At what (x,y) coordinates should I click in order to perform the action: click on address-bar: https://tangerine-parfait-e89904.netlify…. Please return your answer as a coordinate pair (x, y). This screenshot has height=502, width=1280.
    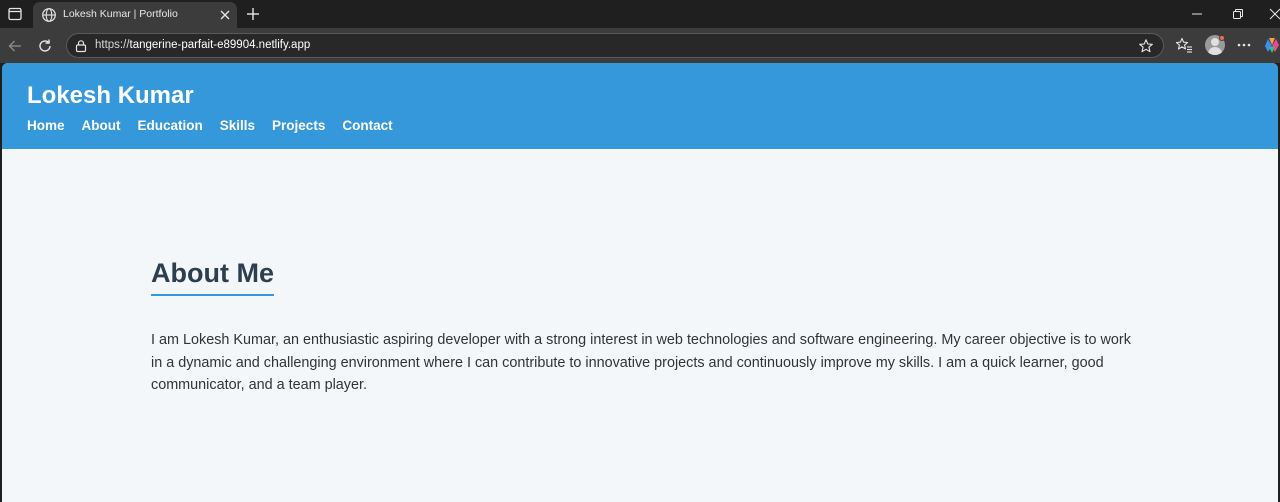
    Looking at the image, I should click on (615, 45).